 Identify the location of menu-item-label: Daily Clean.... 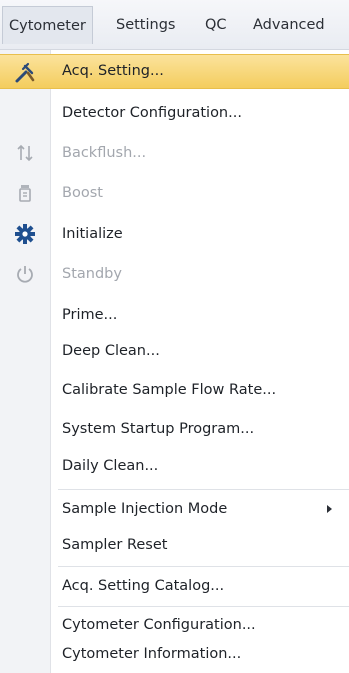
(110, 466).